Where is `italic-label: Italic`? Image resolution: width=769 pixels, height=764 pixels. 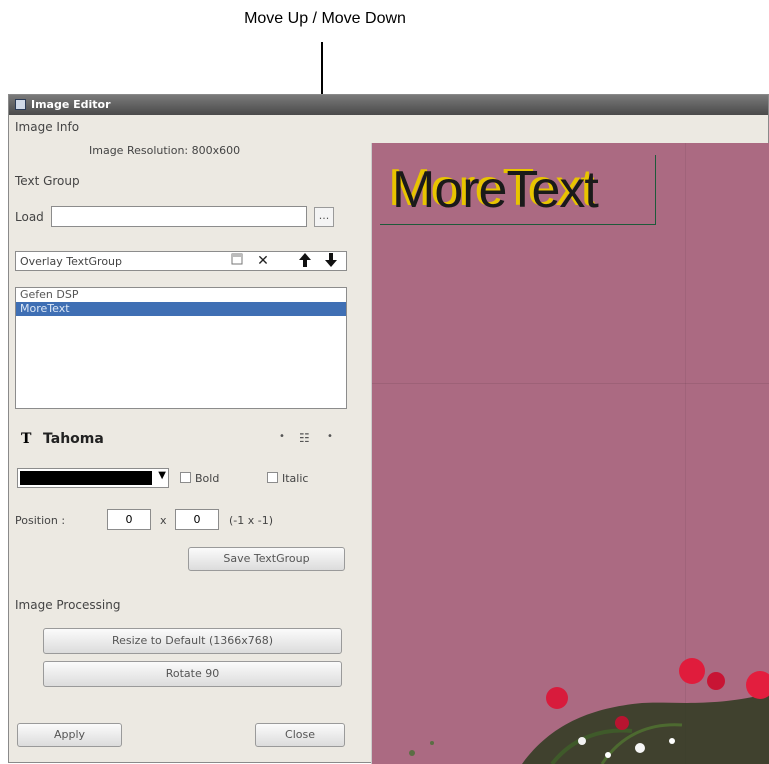 italic-label: Italic is located at coordinates (295, 478).